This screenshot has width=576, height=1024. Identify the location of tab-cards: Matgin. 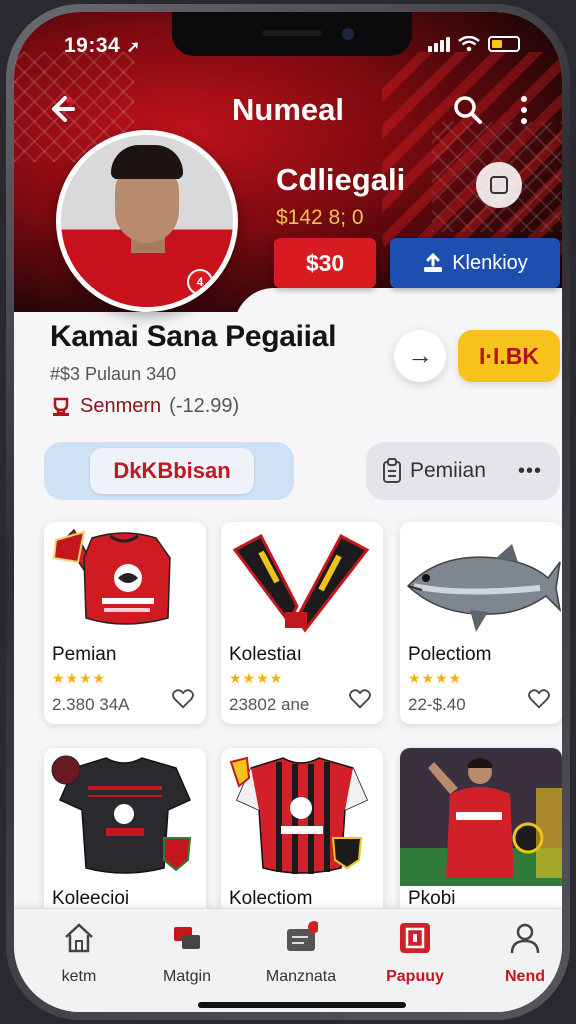
(187, 953).